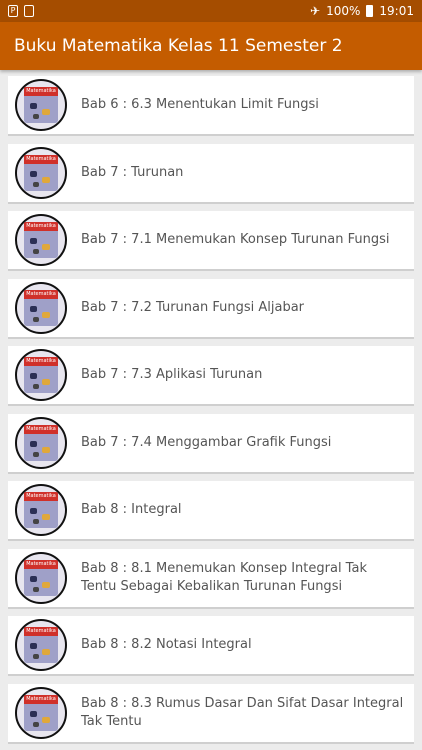 The width and height of the screenshot is (422, 750). What do you see at coordinates (21, 11) in the screenshot?
I see `status-left: P` at bounding box center [21, 11].